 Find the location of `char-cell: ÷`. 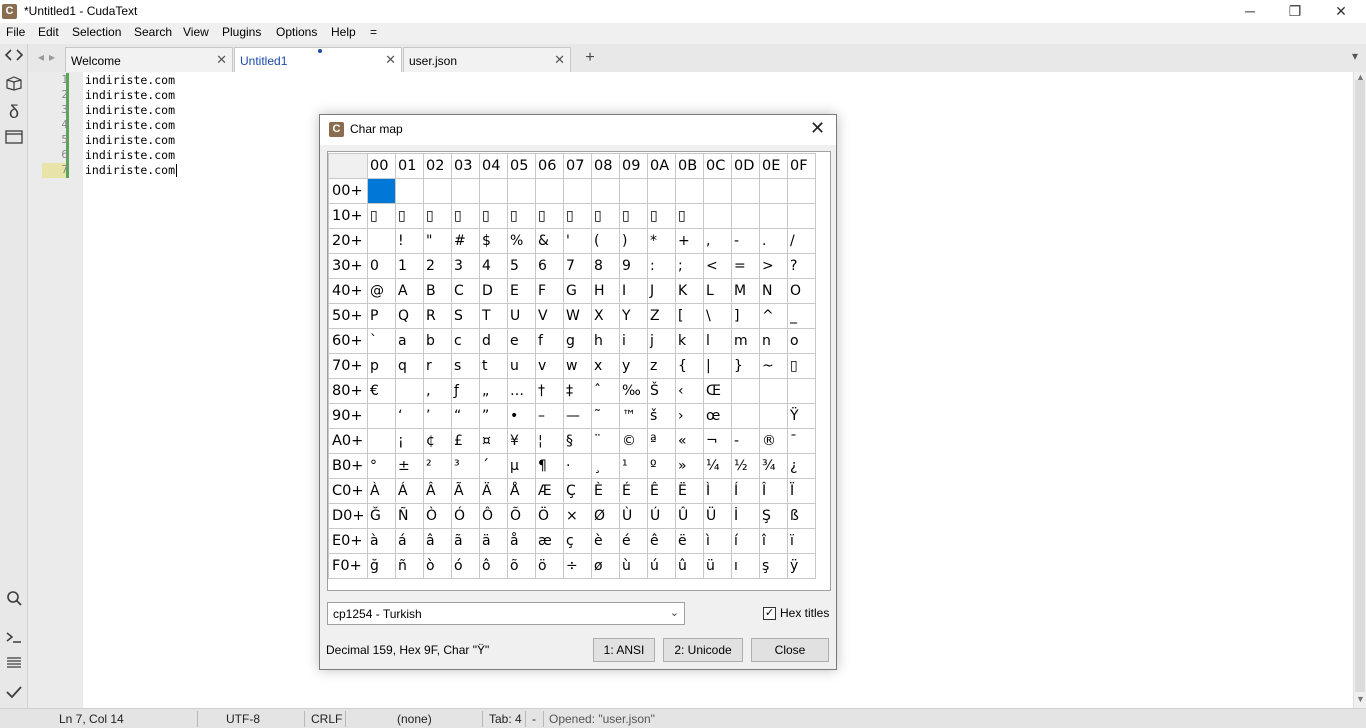

char-cell: ÷ is located at coordinates (577, 566).